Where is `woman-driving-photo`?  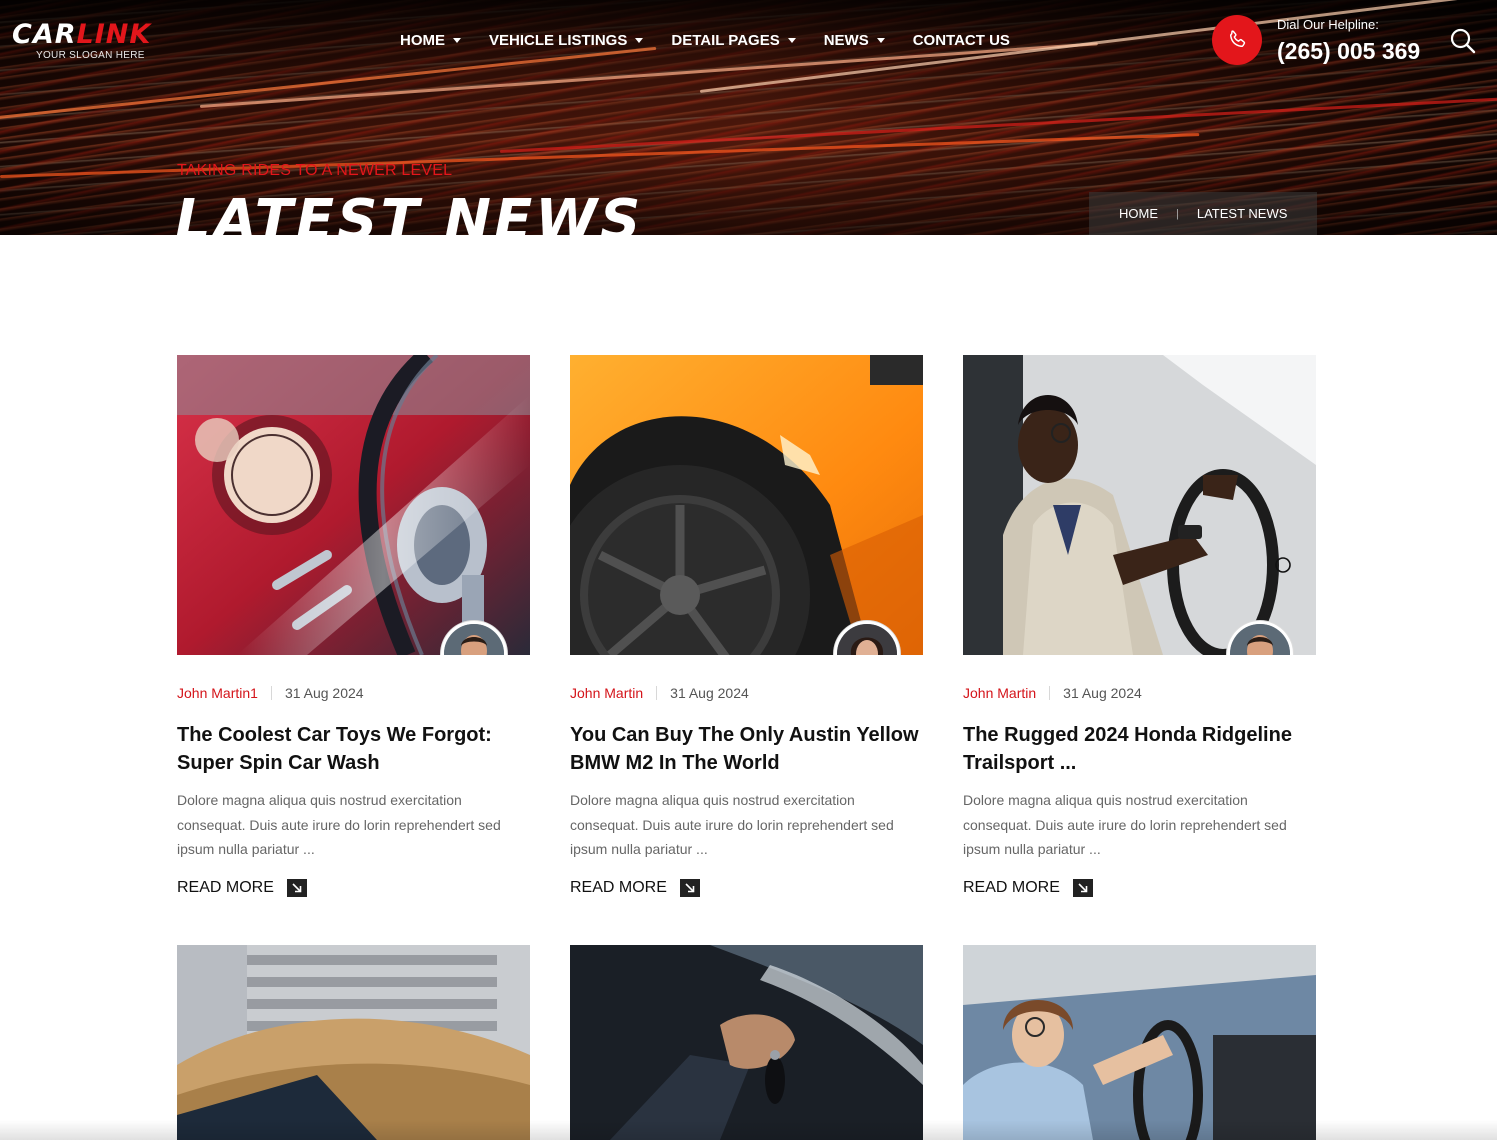 woman-driving-photo is located at coordinates (1139, 1042).